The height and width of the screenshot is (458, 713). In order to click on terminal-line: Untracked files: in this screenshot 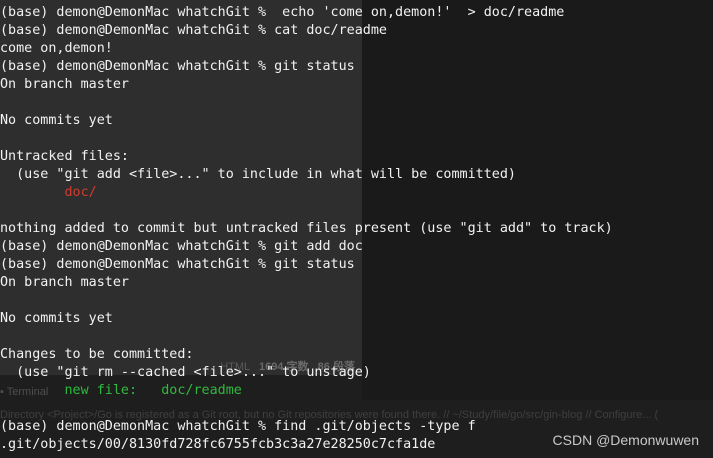, I will do `click(64, 156)`.